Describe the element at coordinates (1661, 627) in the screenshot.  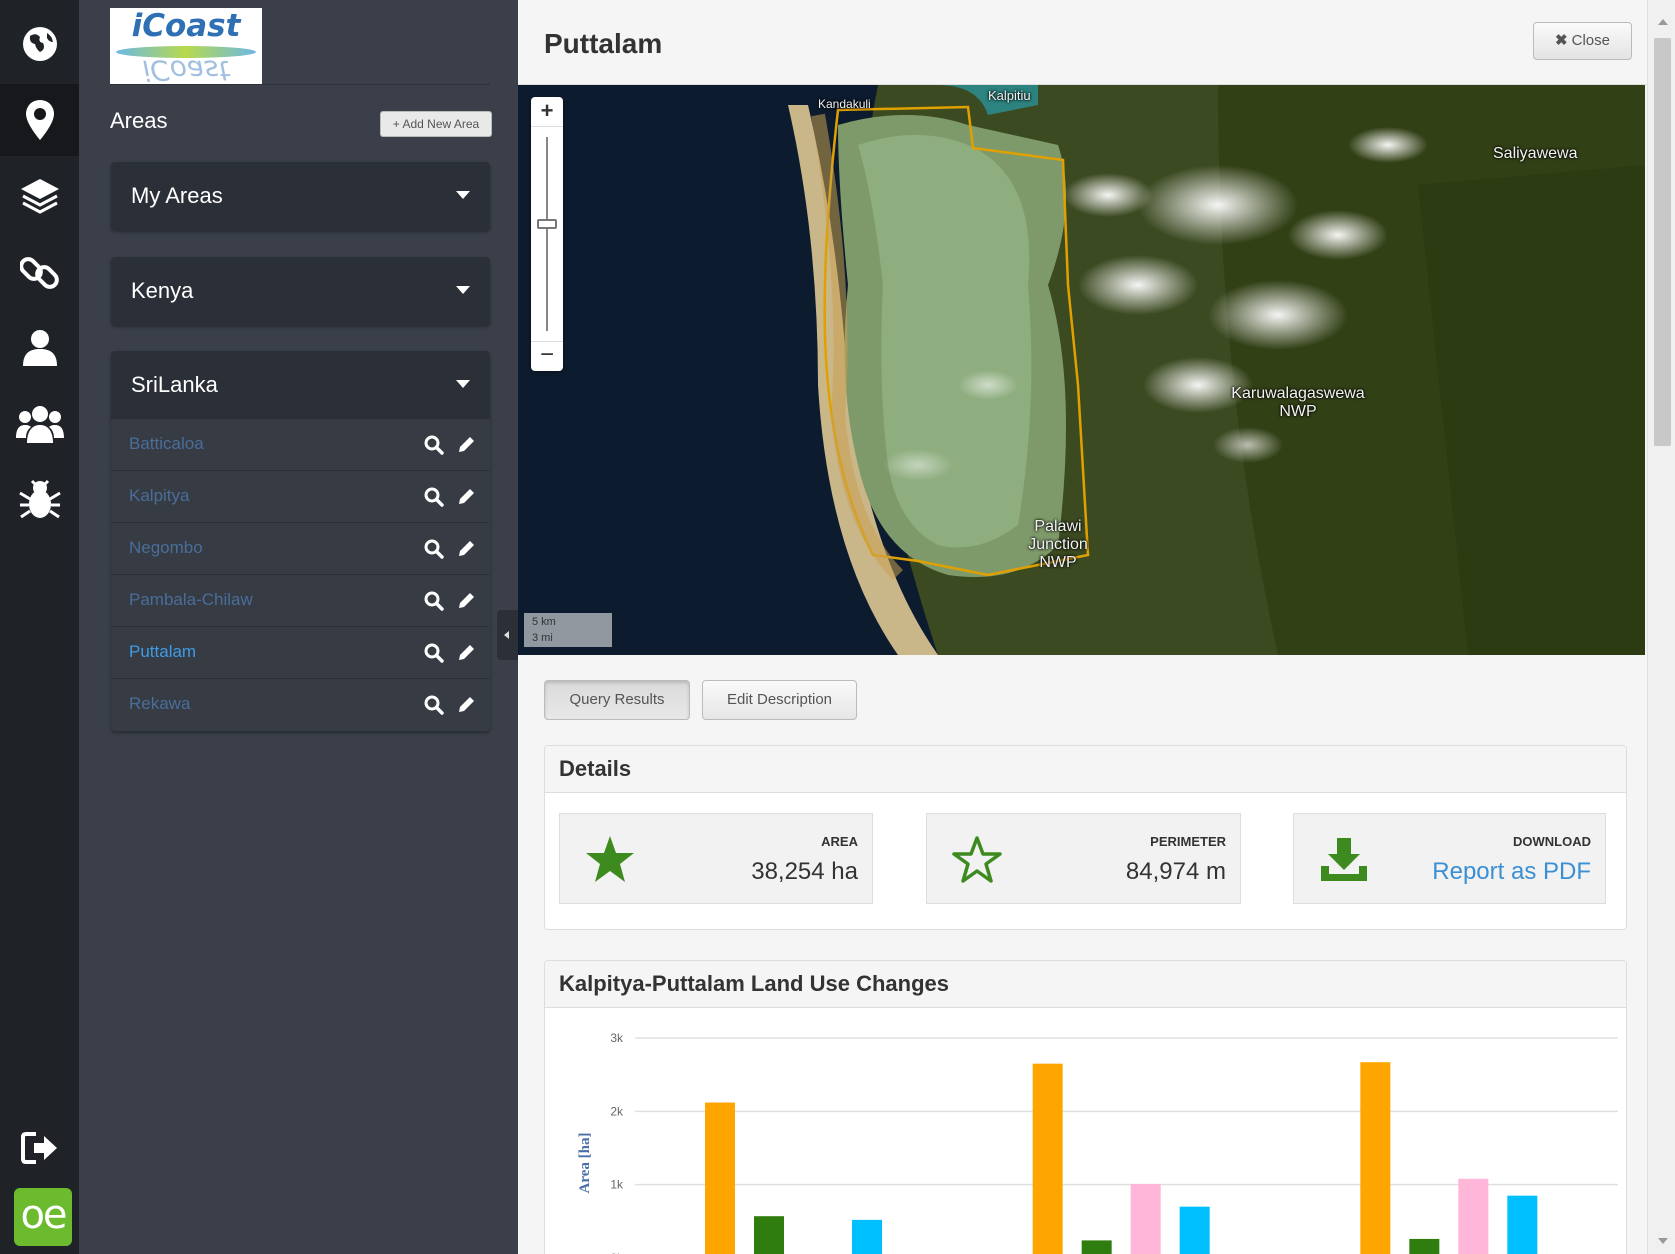
I see `scrollbar` at that location.